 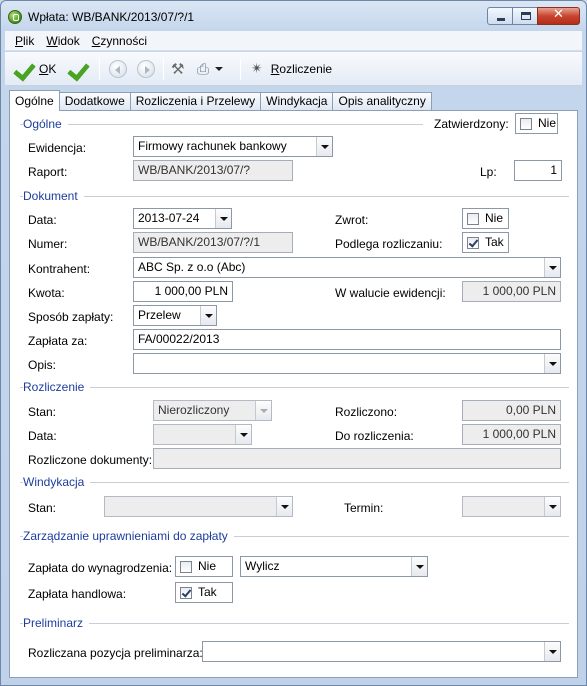 I want to click on window-controls: ✕, so click(x=533, y=16).